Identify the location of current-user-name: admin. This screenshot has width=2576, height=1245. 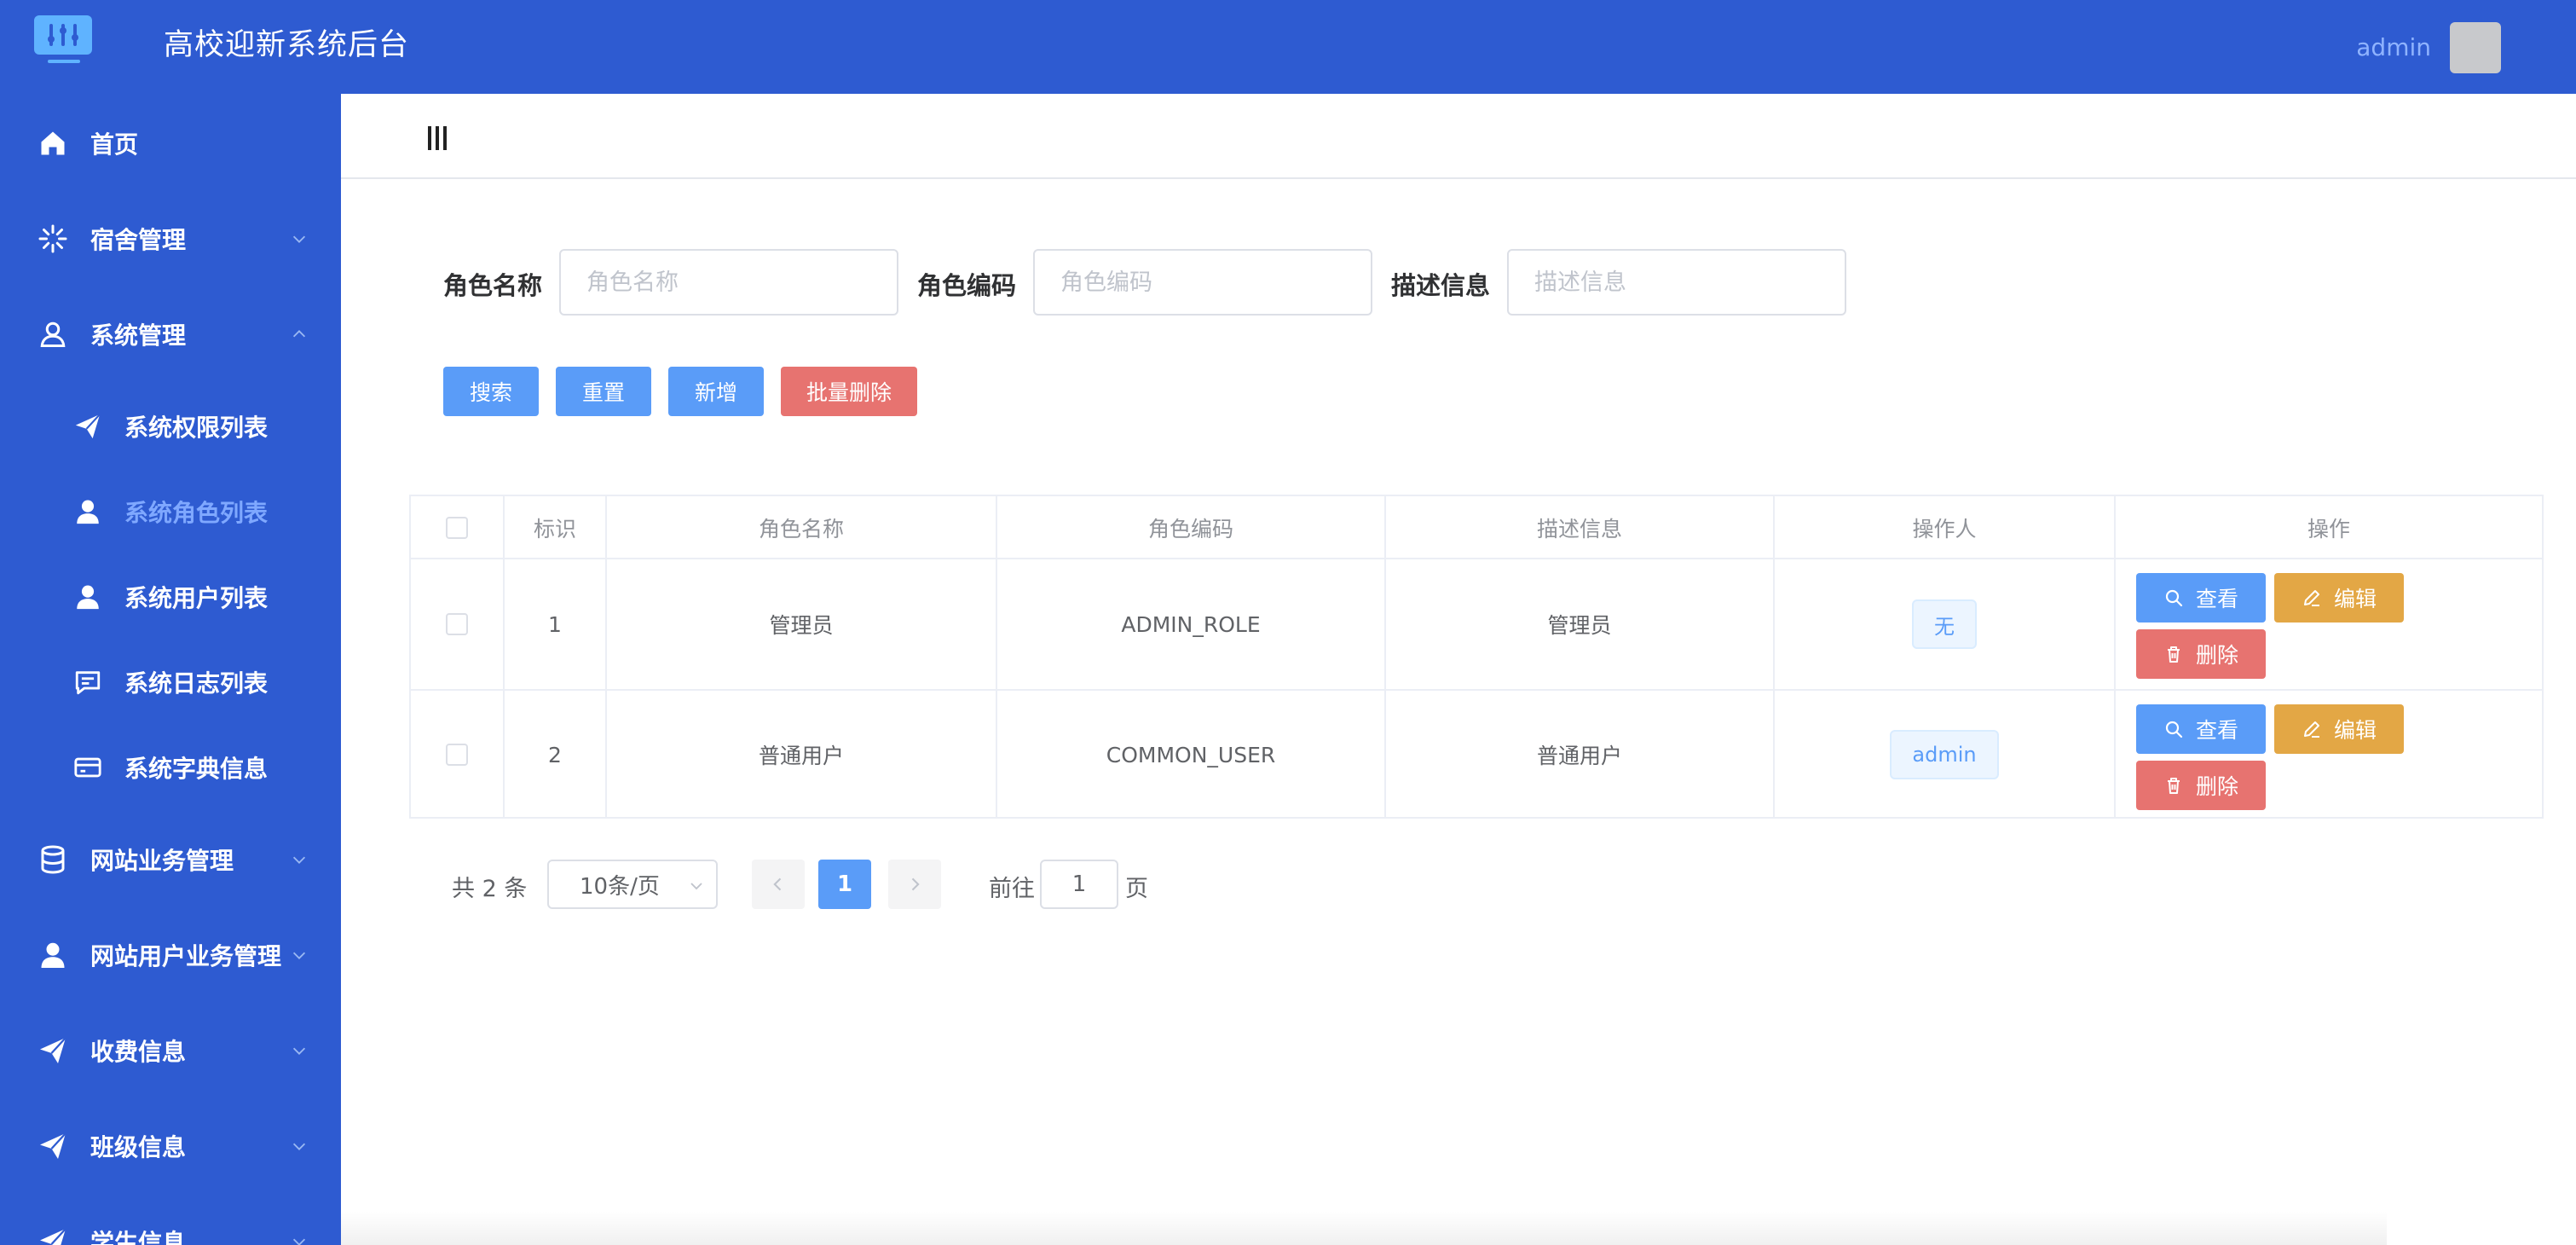
(2393, 48).